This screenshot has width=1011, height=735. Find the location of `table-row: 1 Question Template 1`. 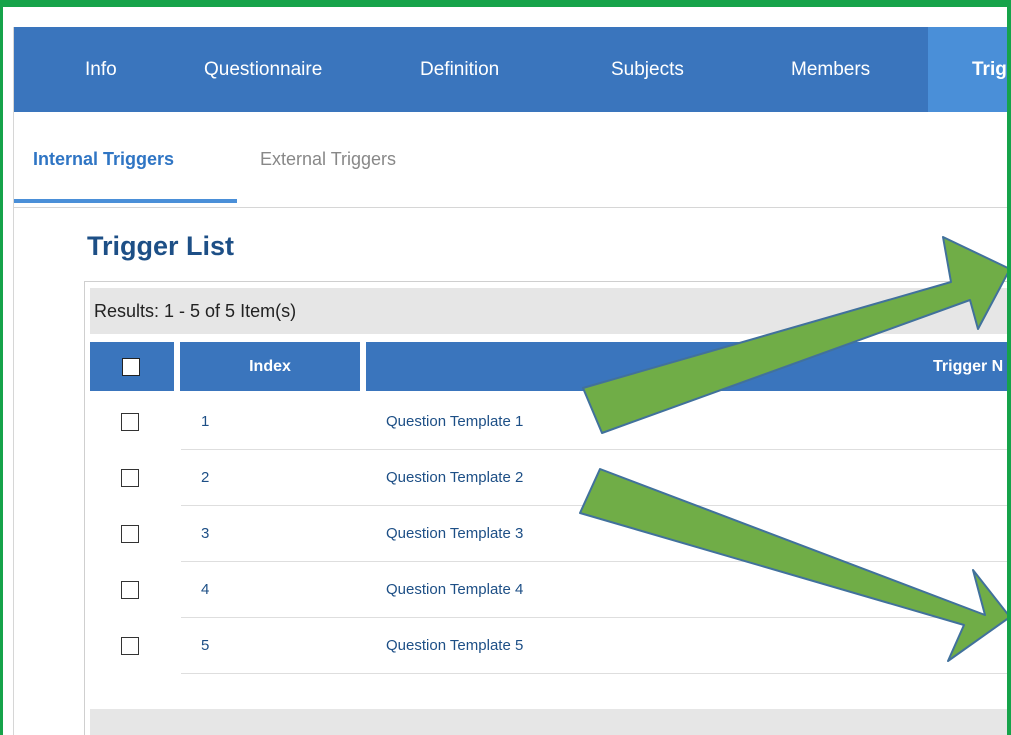

table-row: 1 Question Template 1 is located at coordinates (549, 422).